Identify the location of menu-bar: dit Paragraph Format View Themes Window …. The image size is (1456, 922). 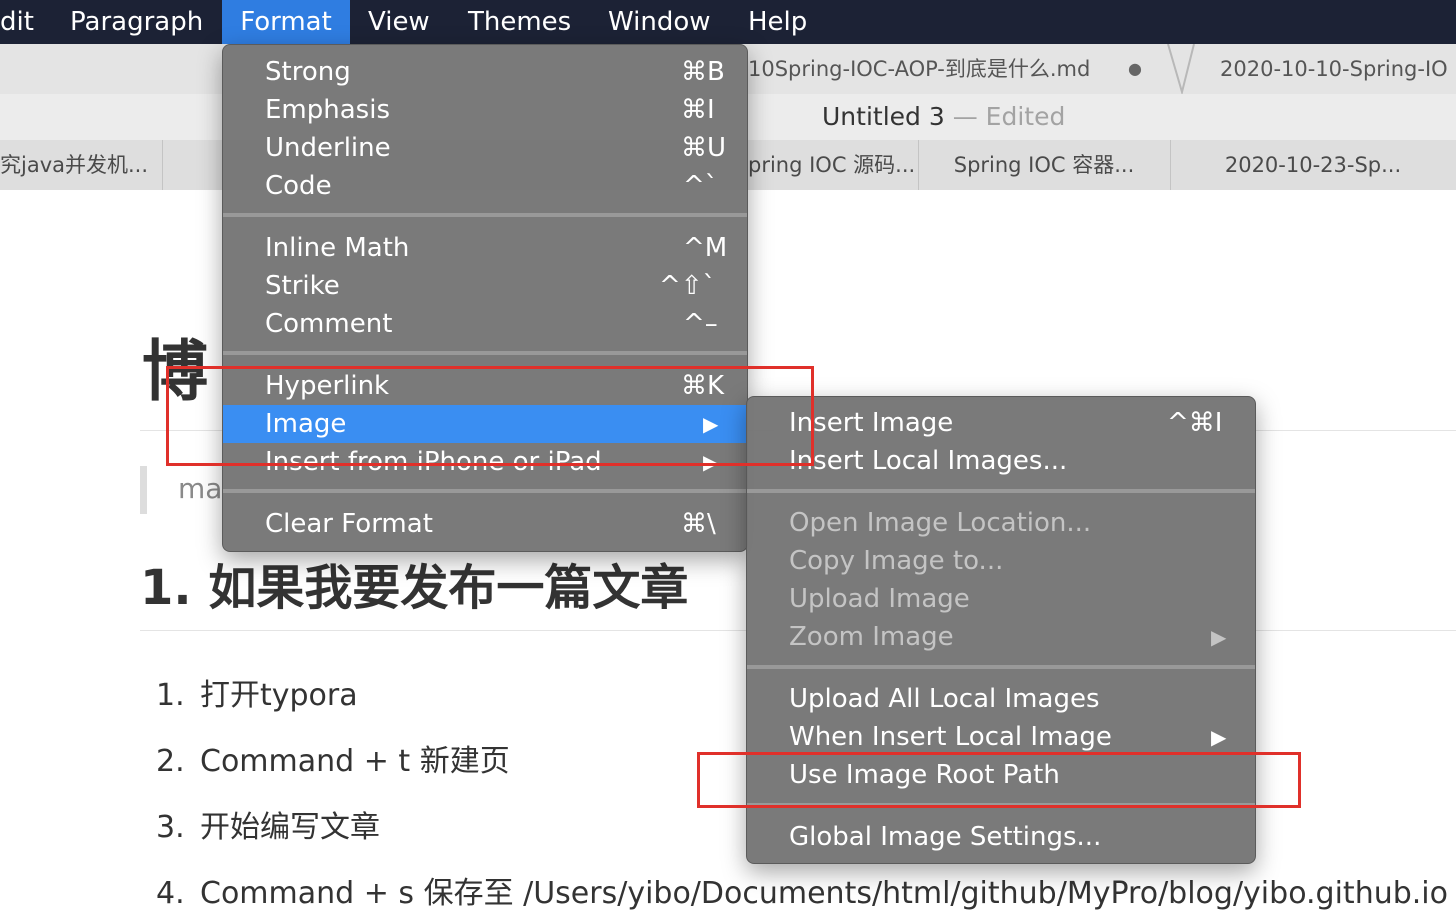
(728, 22).